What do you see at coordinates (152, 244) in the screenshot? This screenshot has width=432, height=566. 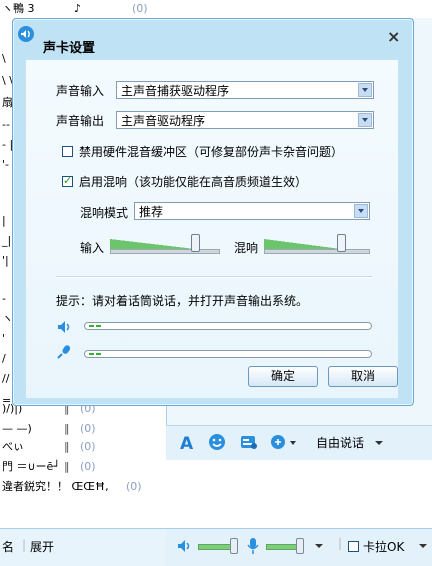 I see `input-volume-fill` at bounding box center [152, 244].